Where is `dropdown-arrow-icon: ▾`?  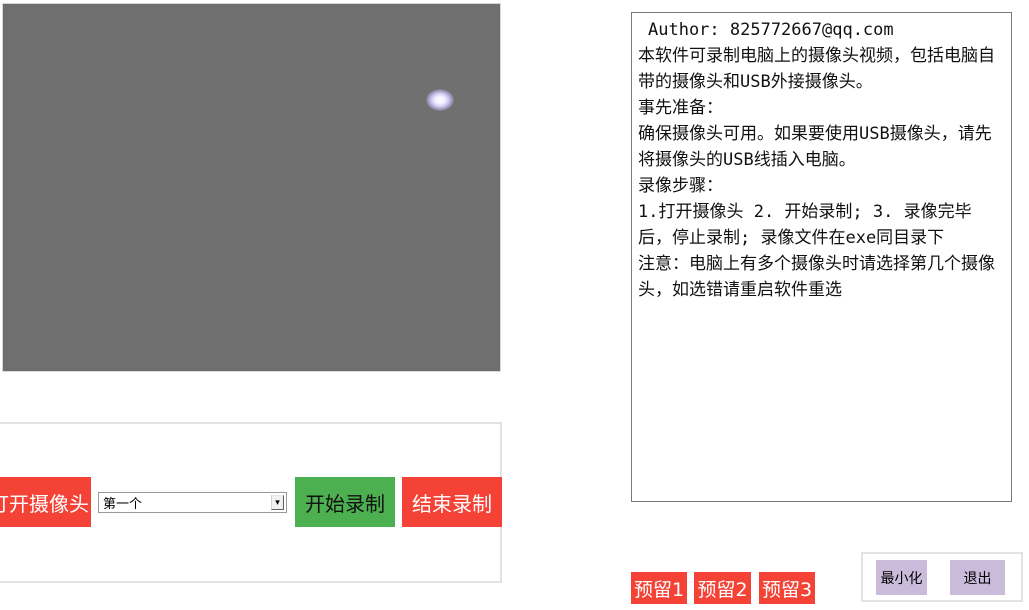
dropdown-arrow-icon: ▾ is located at coordinates (277, 502).